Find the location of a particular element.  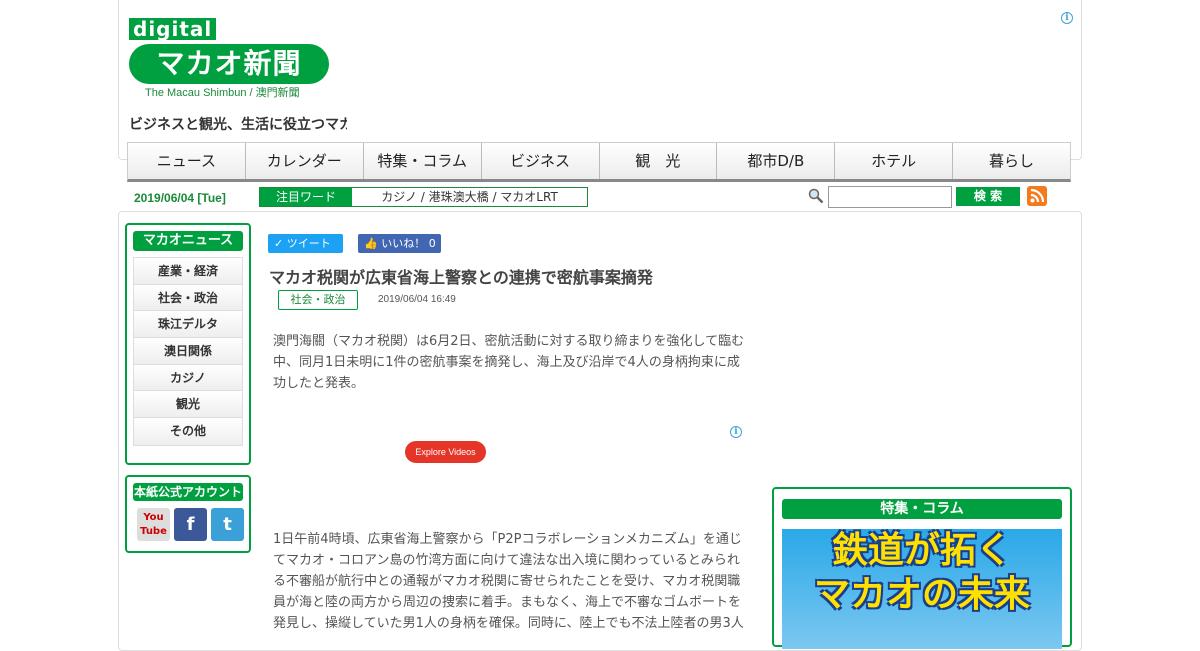

article-date: 2019/06/04 16:49 is located at coordinates (417, 299).